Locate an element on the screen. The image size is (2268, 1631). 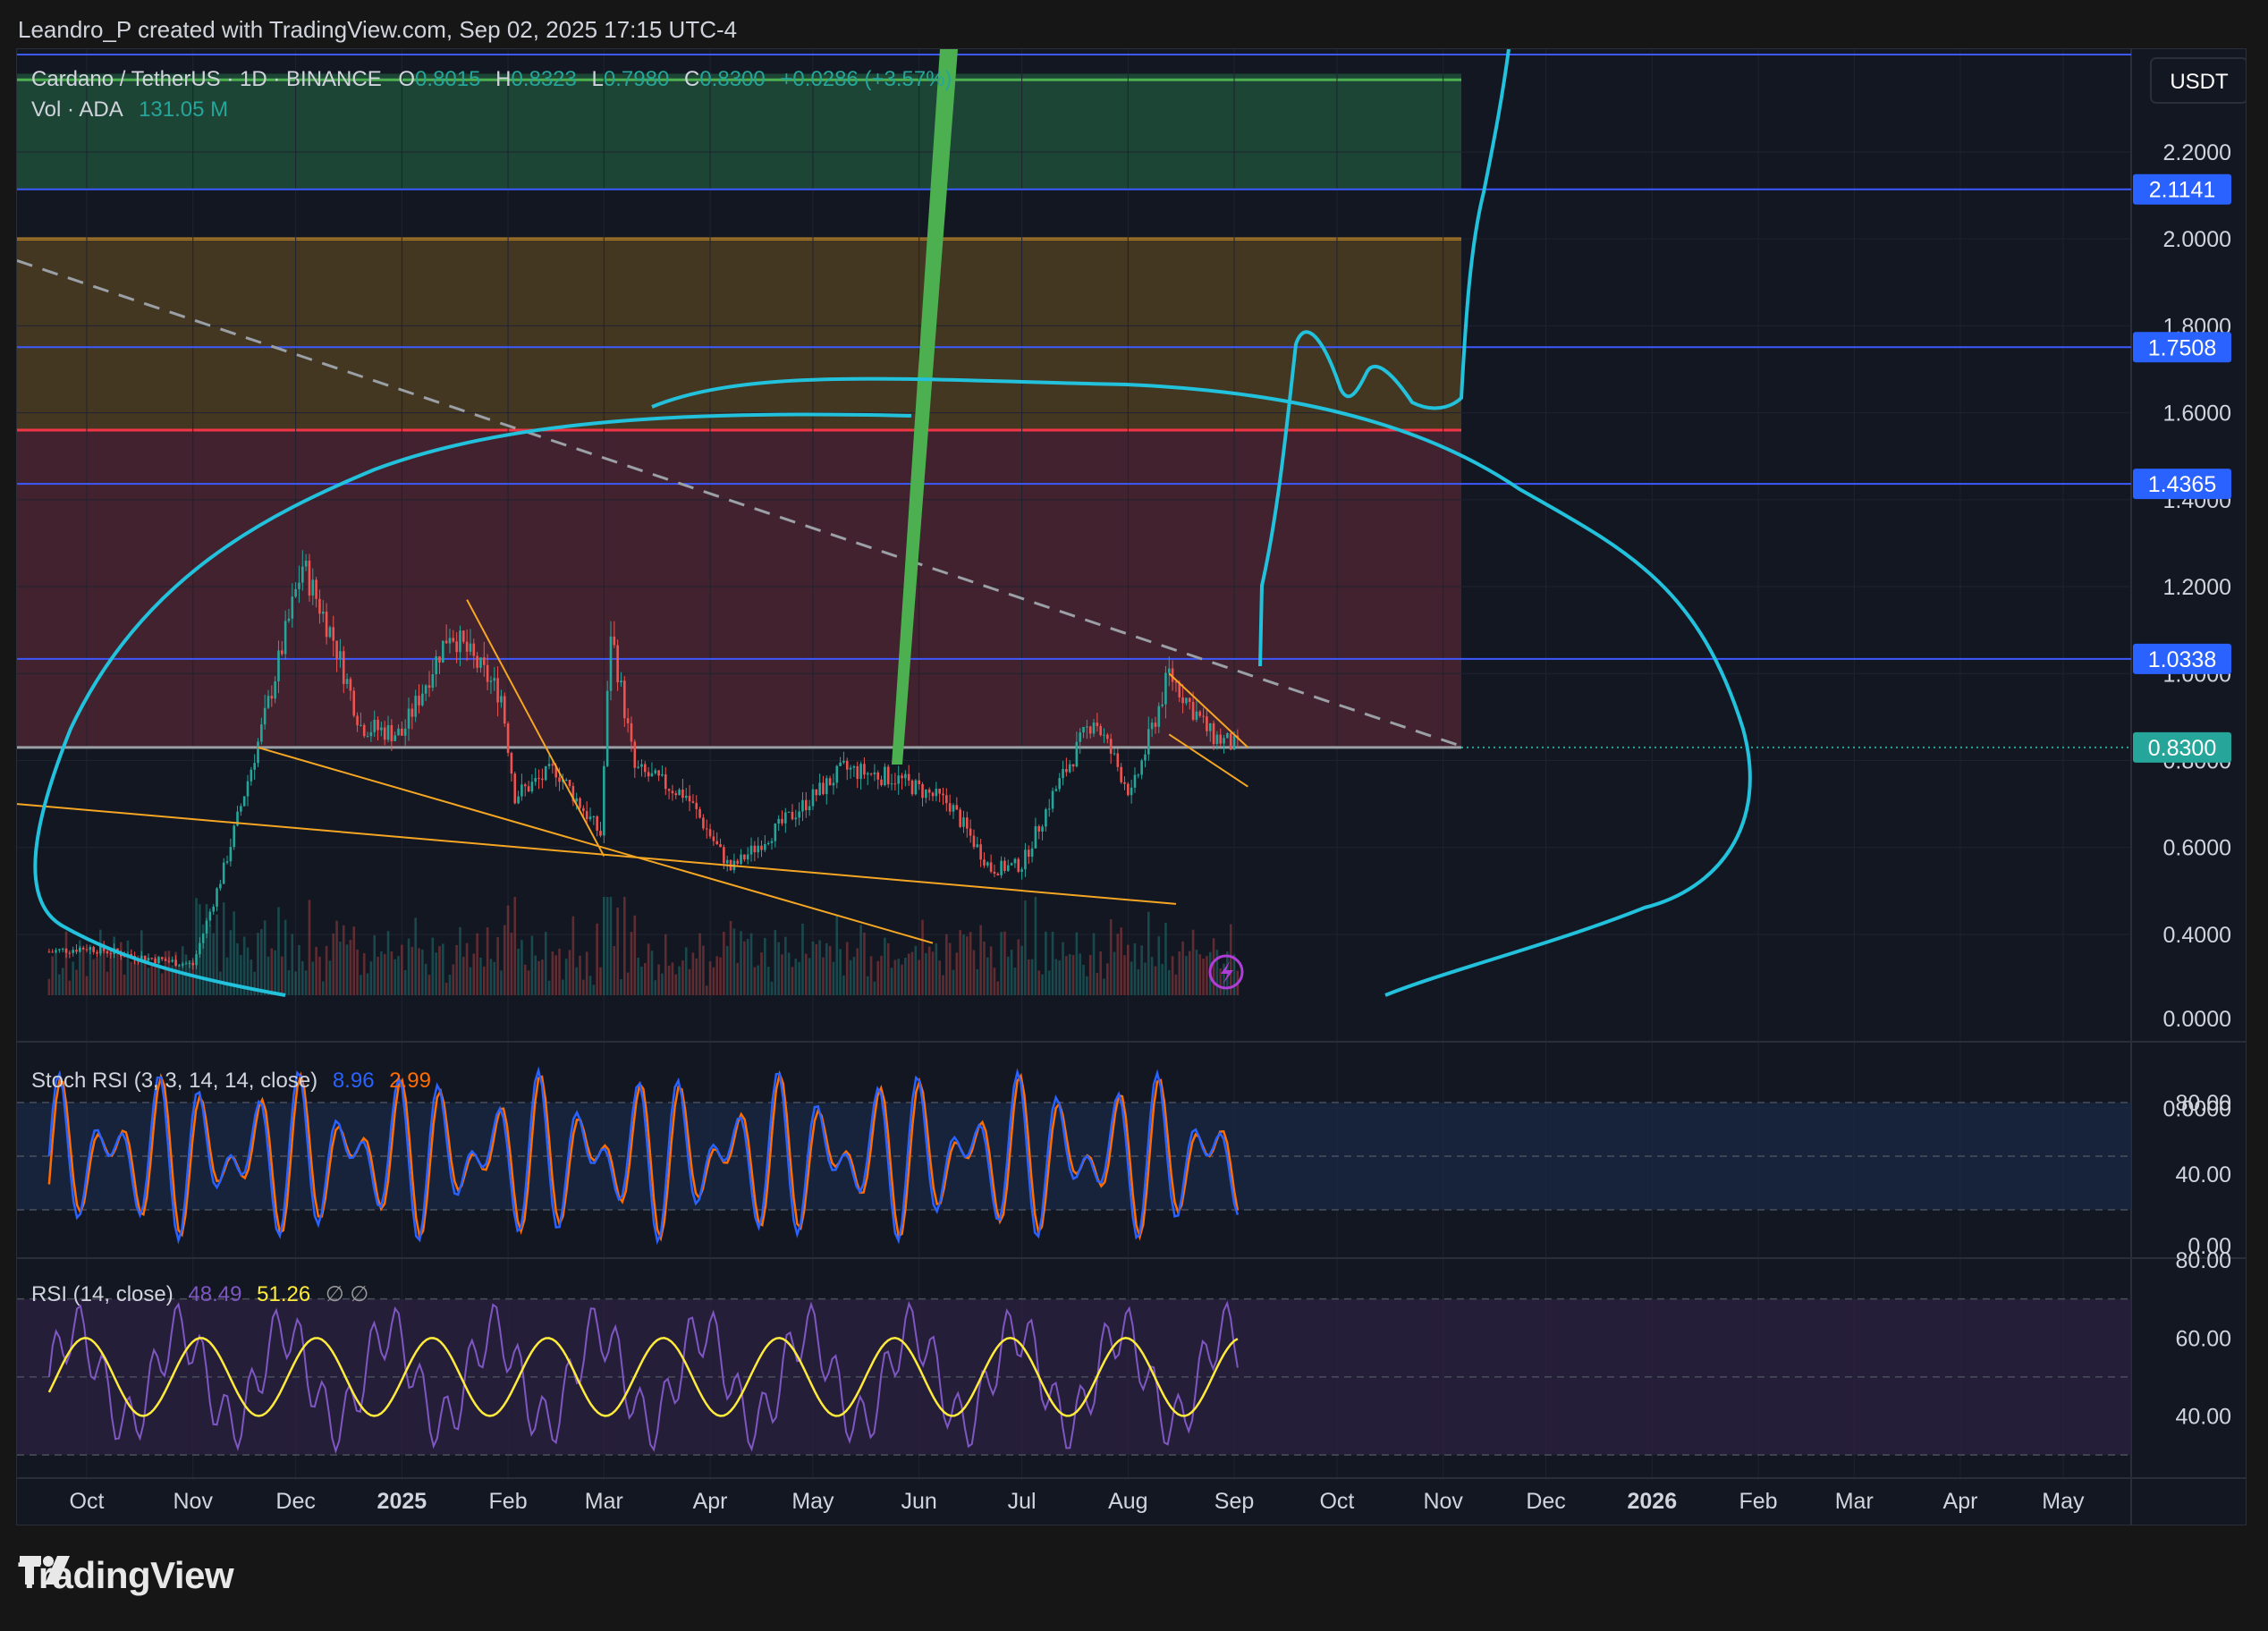
tradingview-logo: TradingView is located at coordinates (126, 1575).